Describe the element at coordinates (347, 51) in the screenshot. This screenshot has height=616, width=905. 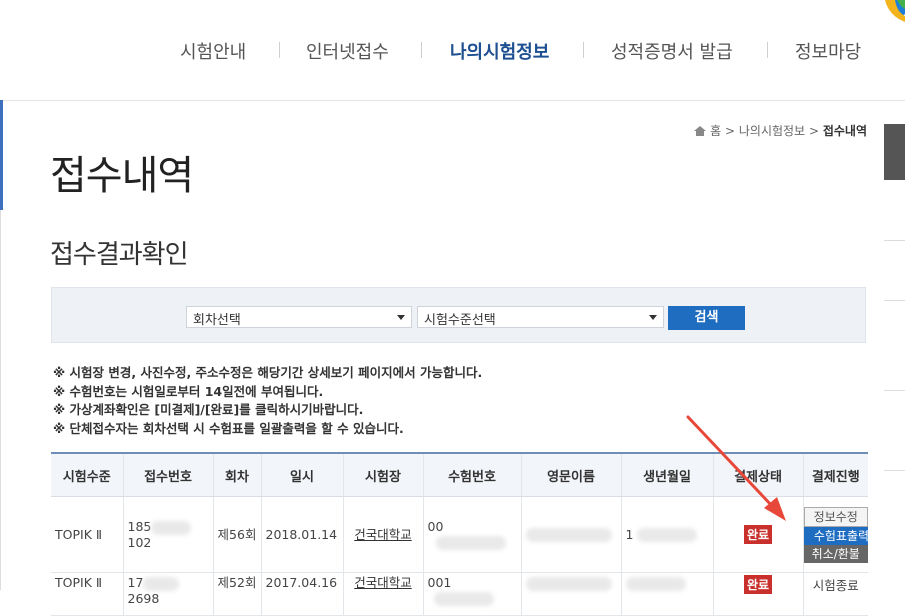
I see `nav-item-internet-registration: 인터넷접수` at that location.